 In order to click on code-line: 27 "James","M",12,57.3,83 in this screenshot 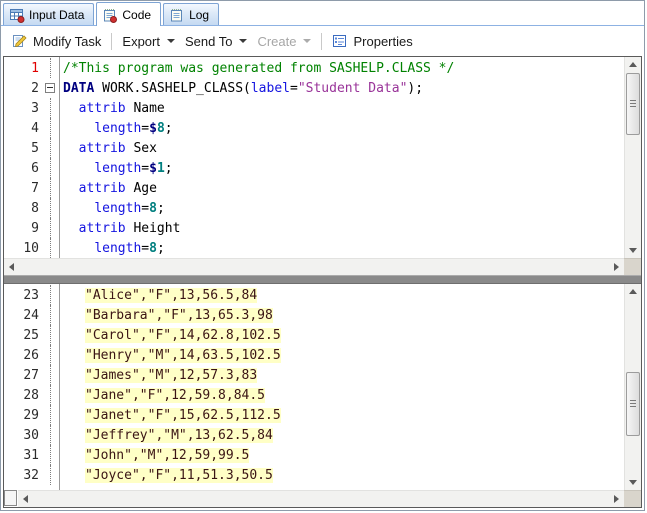, I will do `click(314, 375)`.